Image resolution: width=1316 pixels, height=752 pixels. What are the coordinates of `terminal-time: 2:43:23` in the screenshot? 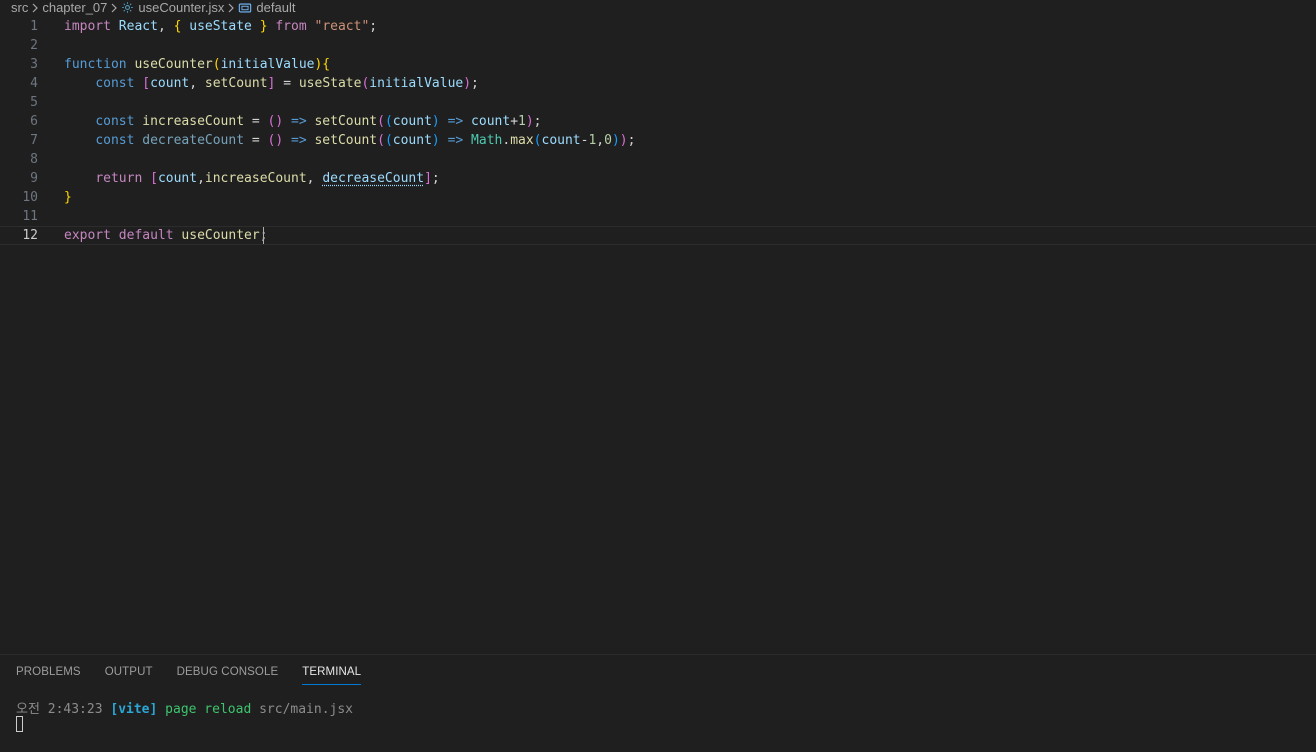 It's located at (75, 709).